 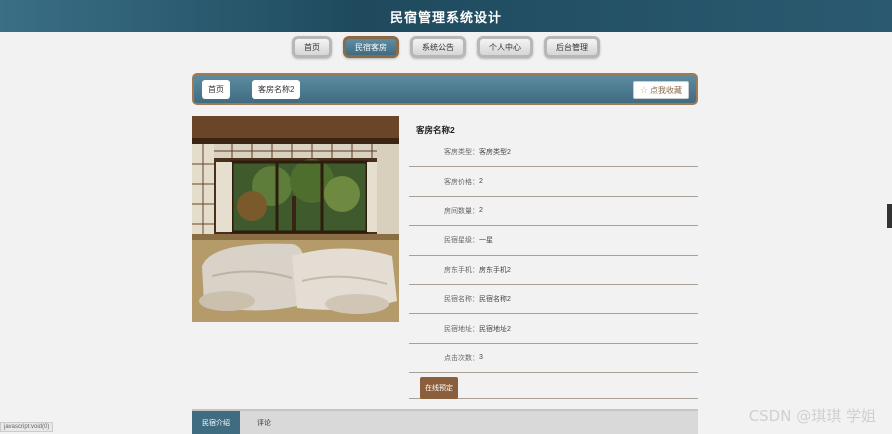 What do you see at coordinates (216, 422) in the screenshot?
I see `tab-introduction: 民宿介绍` at bounding box center [216, 422].